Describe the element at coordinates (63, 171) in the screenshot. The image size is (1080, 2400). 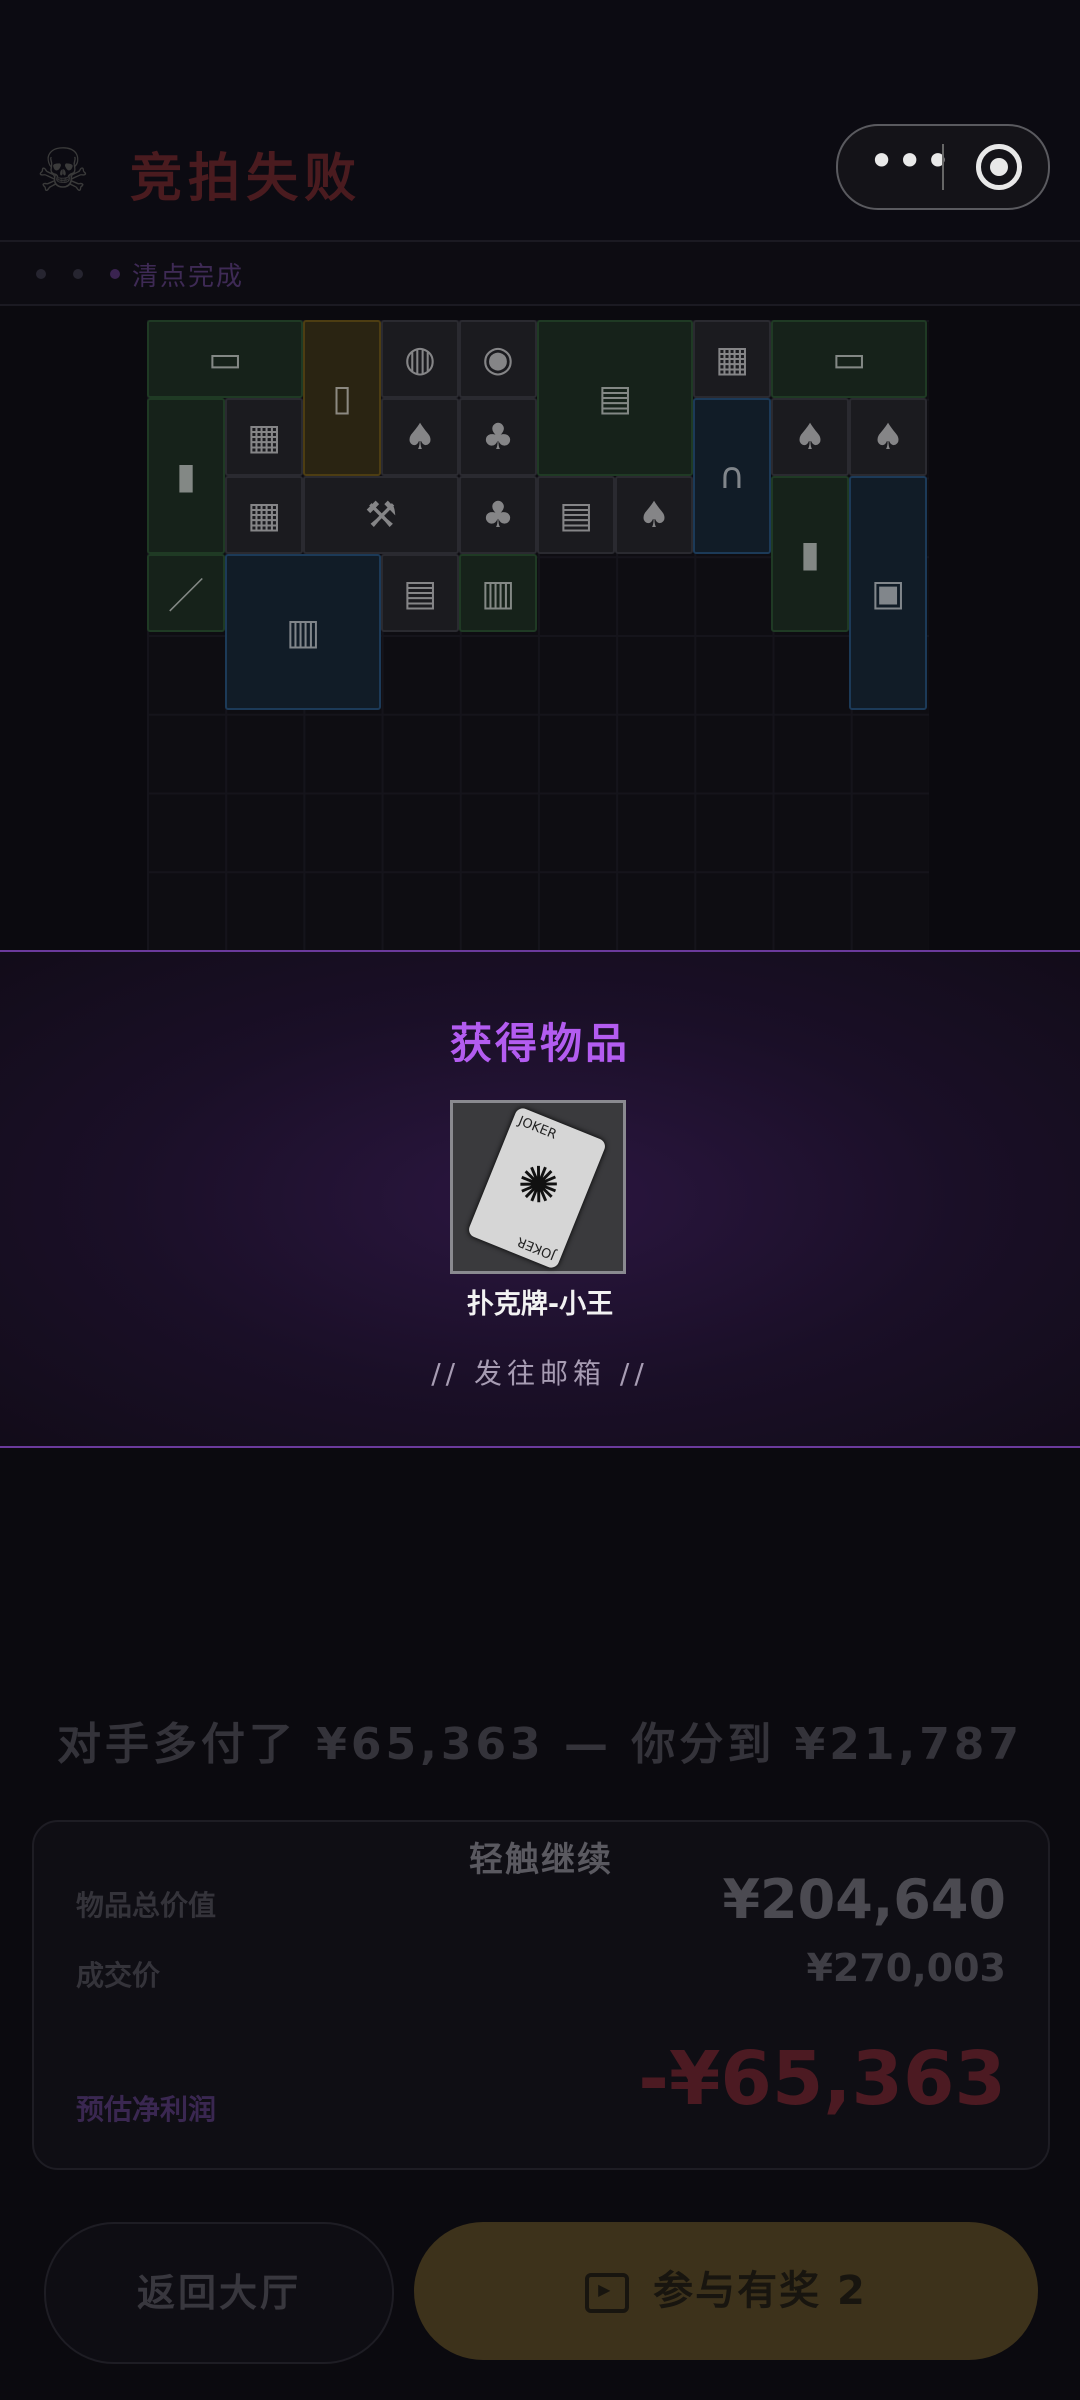
I see `skull-icon: ☠` at that location.